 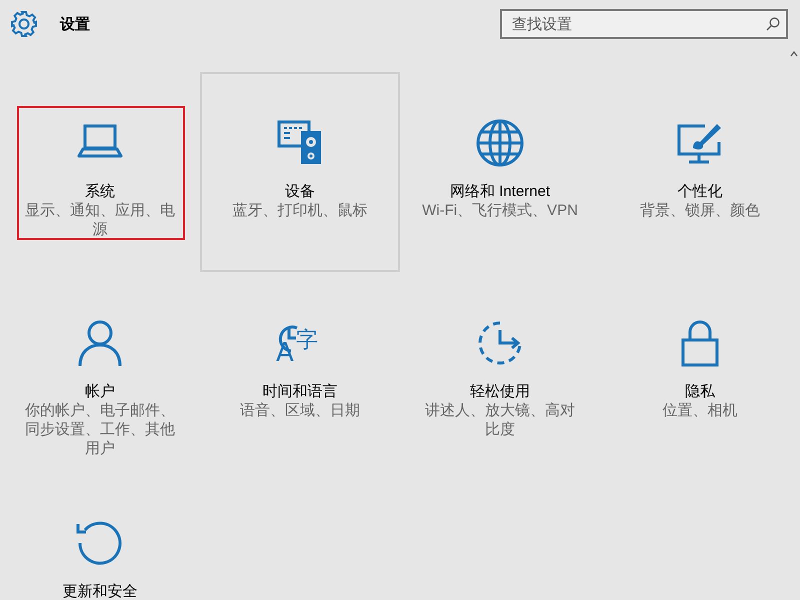 What do you see at coordinates (644, 24) in the screenshot?
I see `search-field: 查找设置` at bounding box center [644, 24].